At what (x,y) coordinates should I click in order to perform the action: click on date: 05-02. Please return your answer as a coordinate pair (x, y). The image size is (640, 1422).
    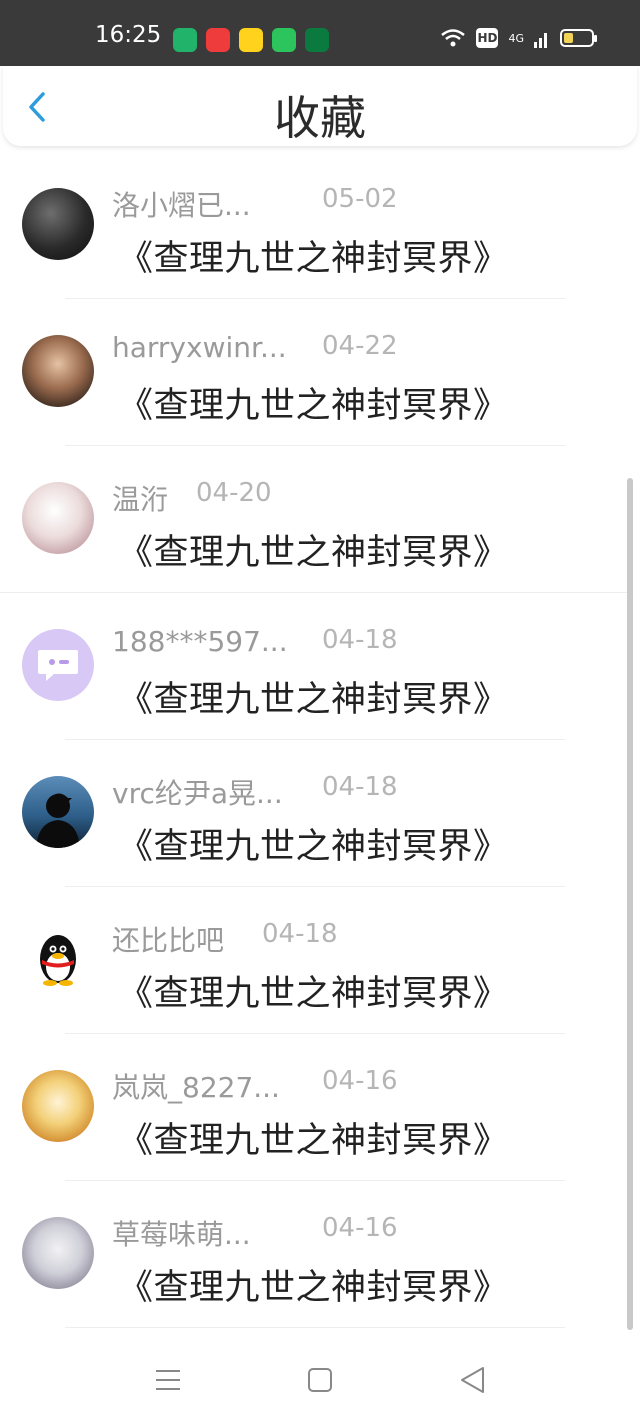
    Looking at the image, I should click on (360, 199).